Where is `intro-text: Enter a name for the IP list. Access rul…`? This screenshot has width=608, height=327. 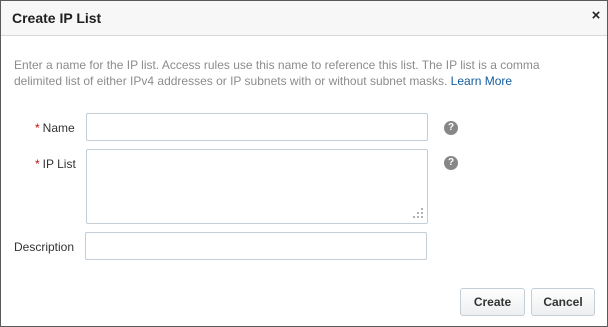
intro-text: Enter a name for the IP list. Access rul… is located at coordinates (301, 73).